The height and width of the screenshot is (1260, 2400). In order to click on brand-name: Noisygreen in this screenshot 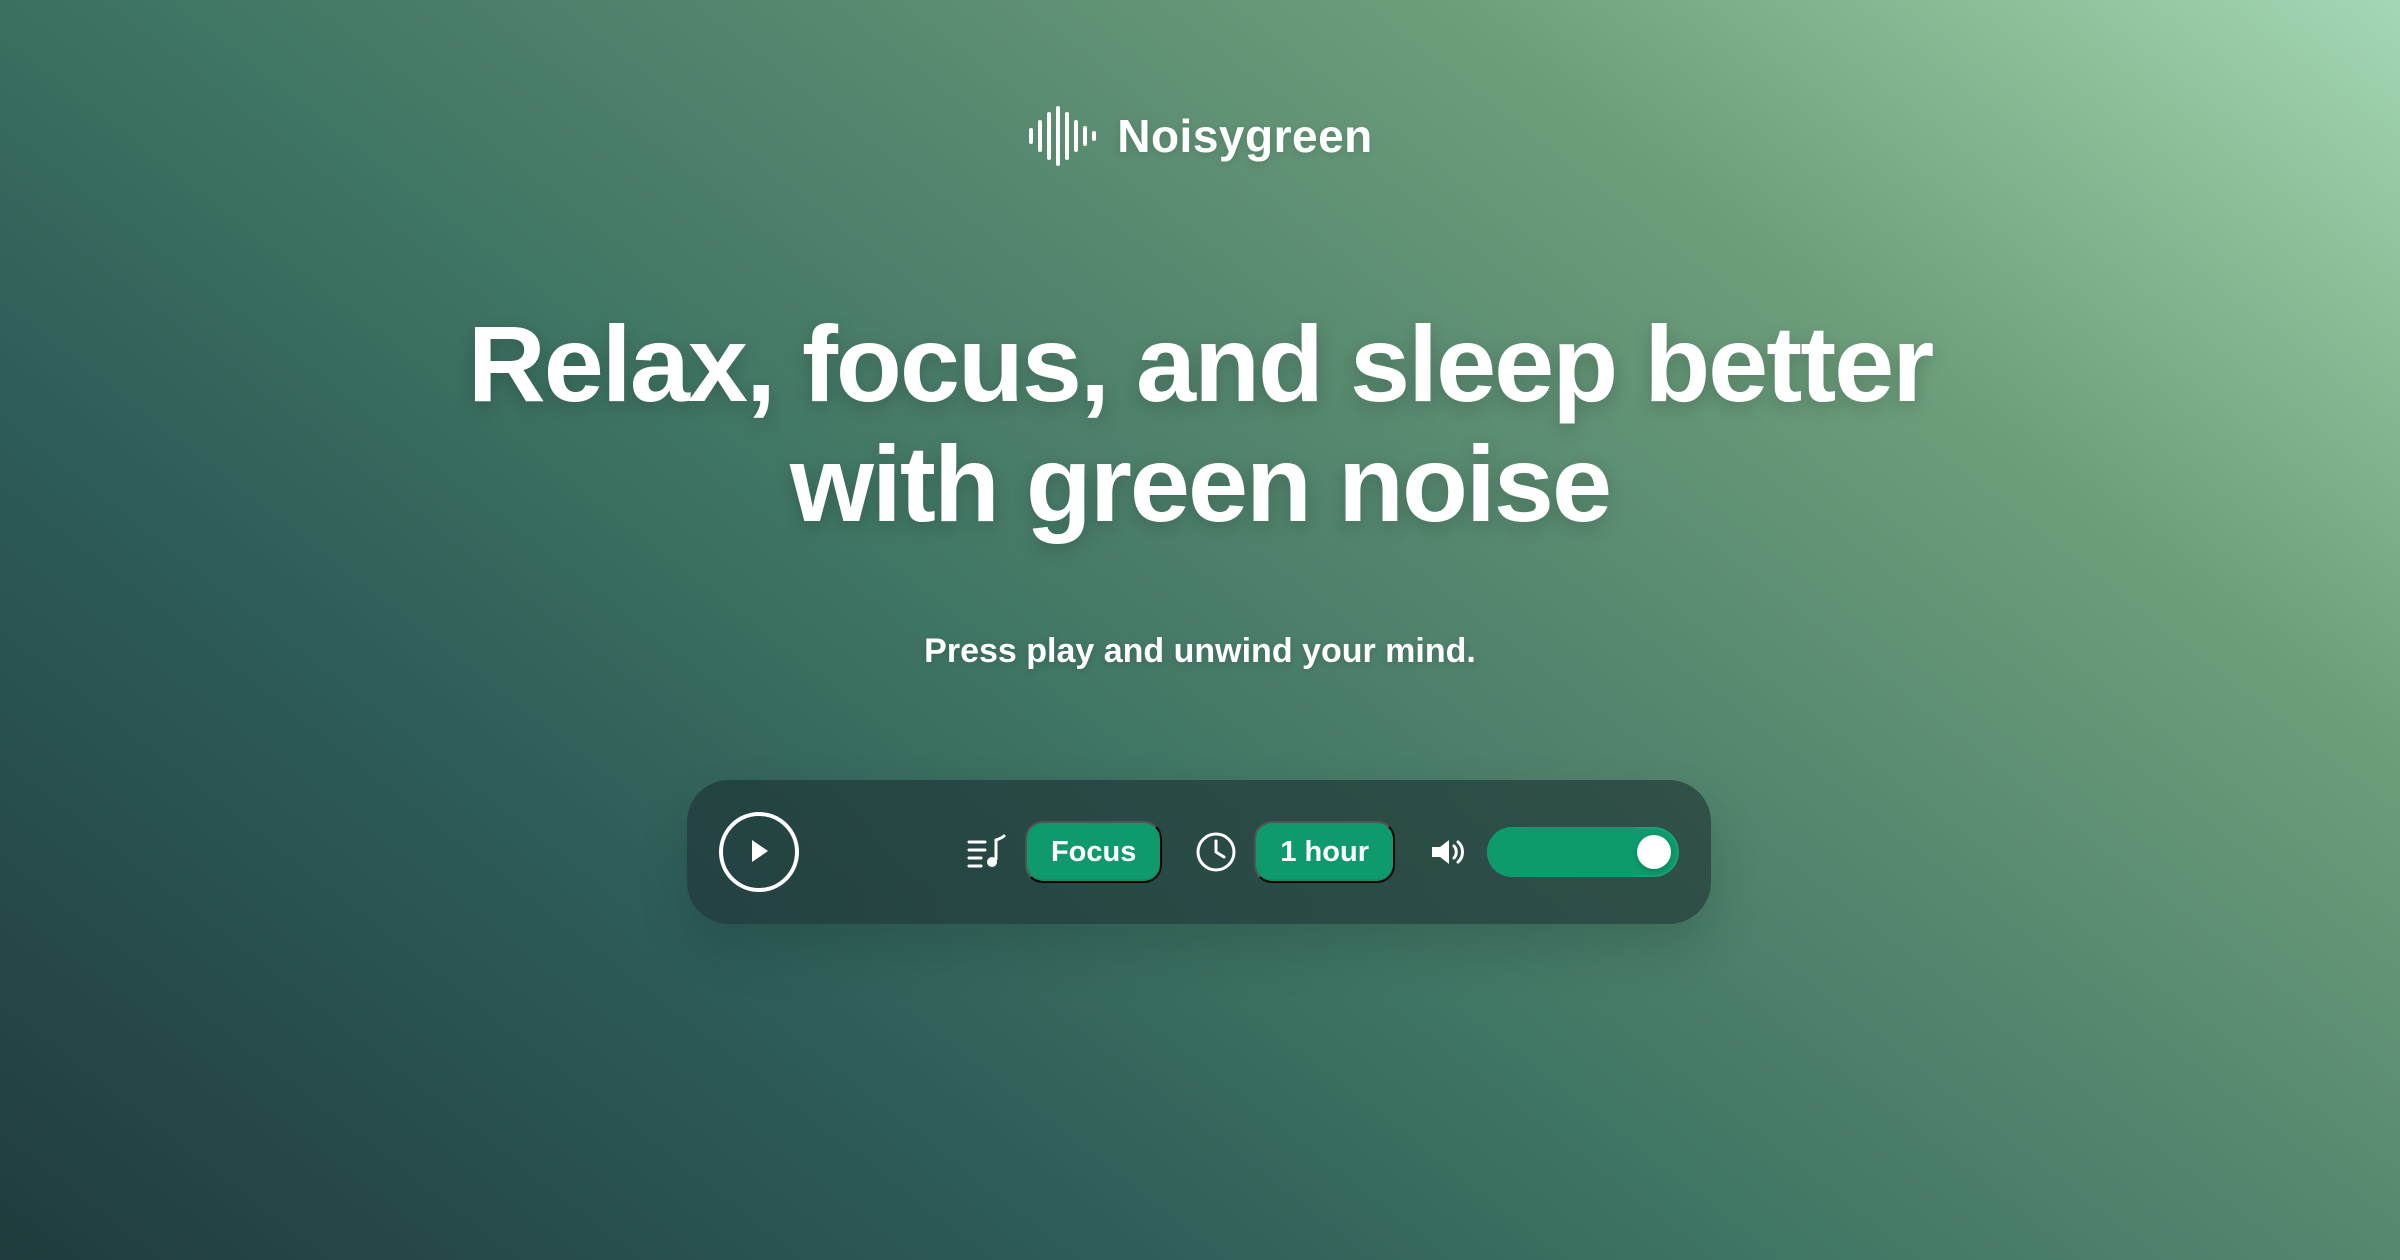, I will do `click(1245, 136)`.